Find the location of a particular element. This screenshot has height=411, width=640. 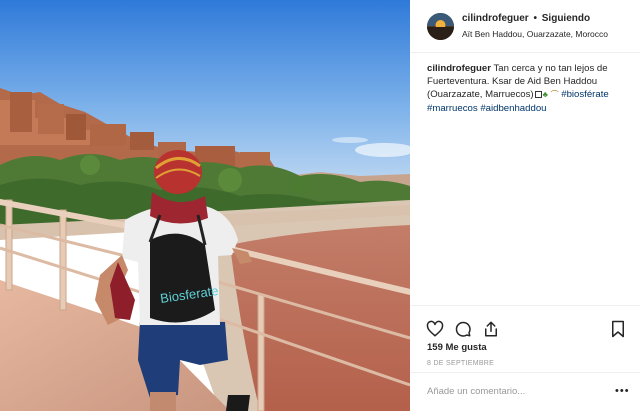

comment-input is located at coordinates (517, 391).